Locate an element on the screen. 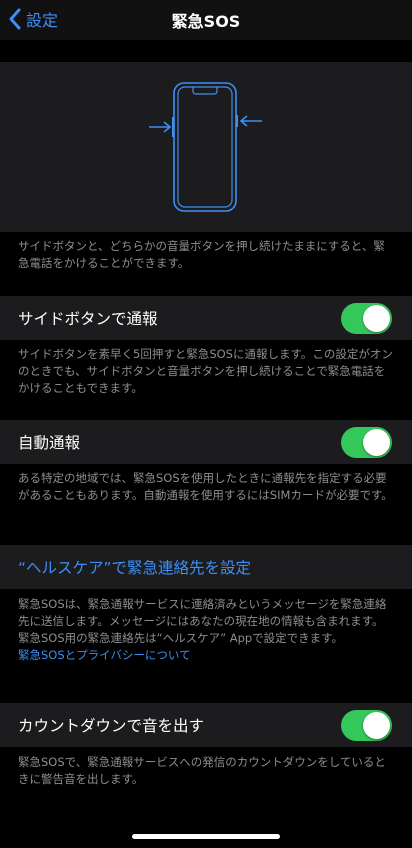  side-button-call-toggle is located at coordinates (366, 318).